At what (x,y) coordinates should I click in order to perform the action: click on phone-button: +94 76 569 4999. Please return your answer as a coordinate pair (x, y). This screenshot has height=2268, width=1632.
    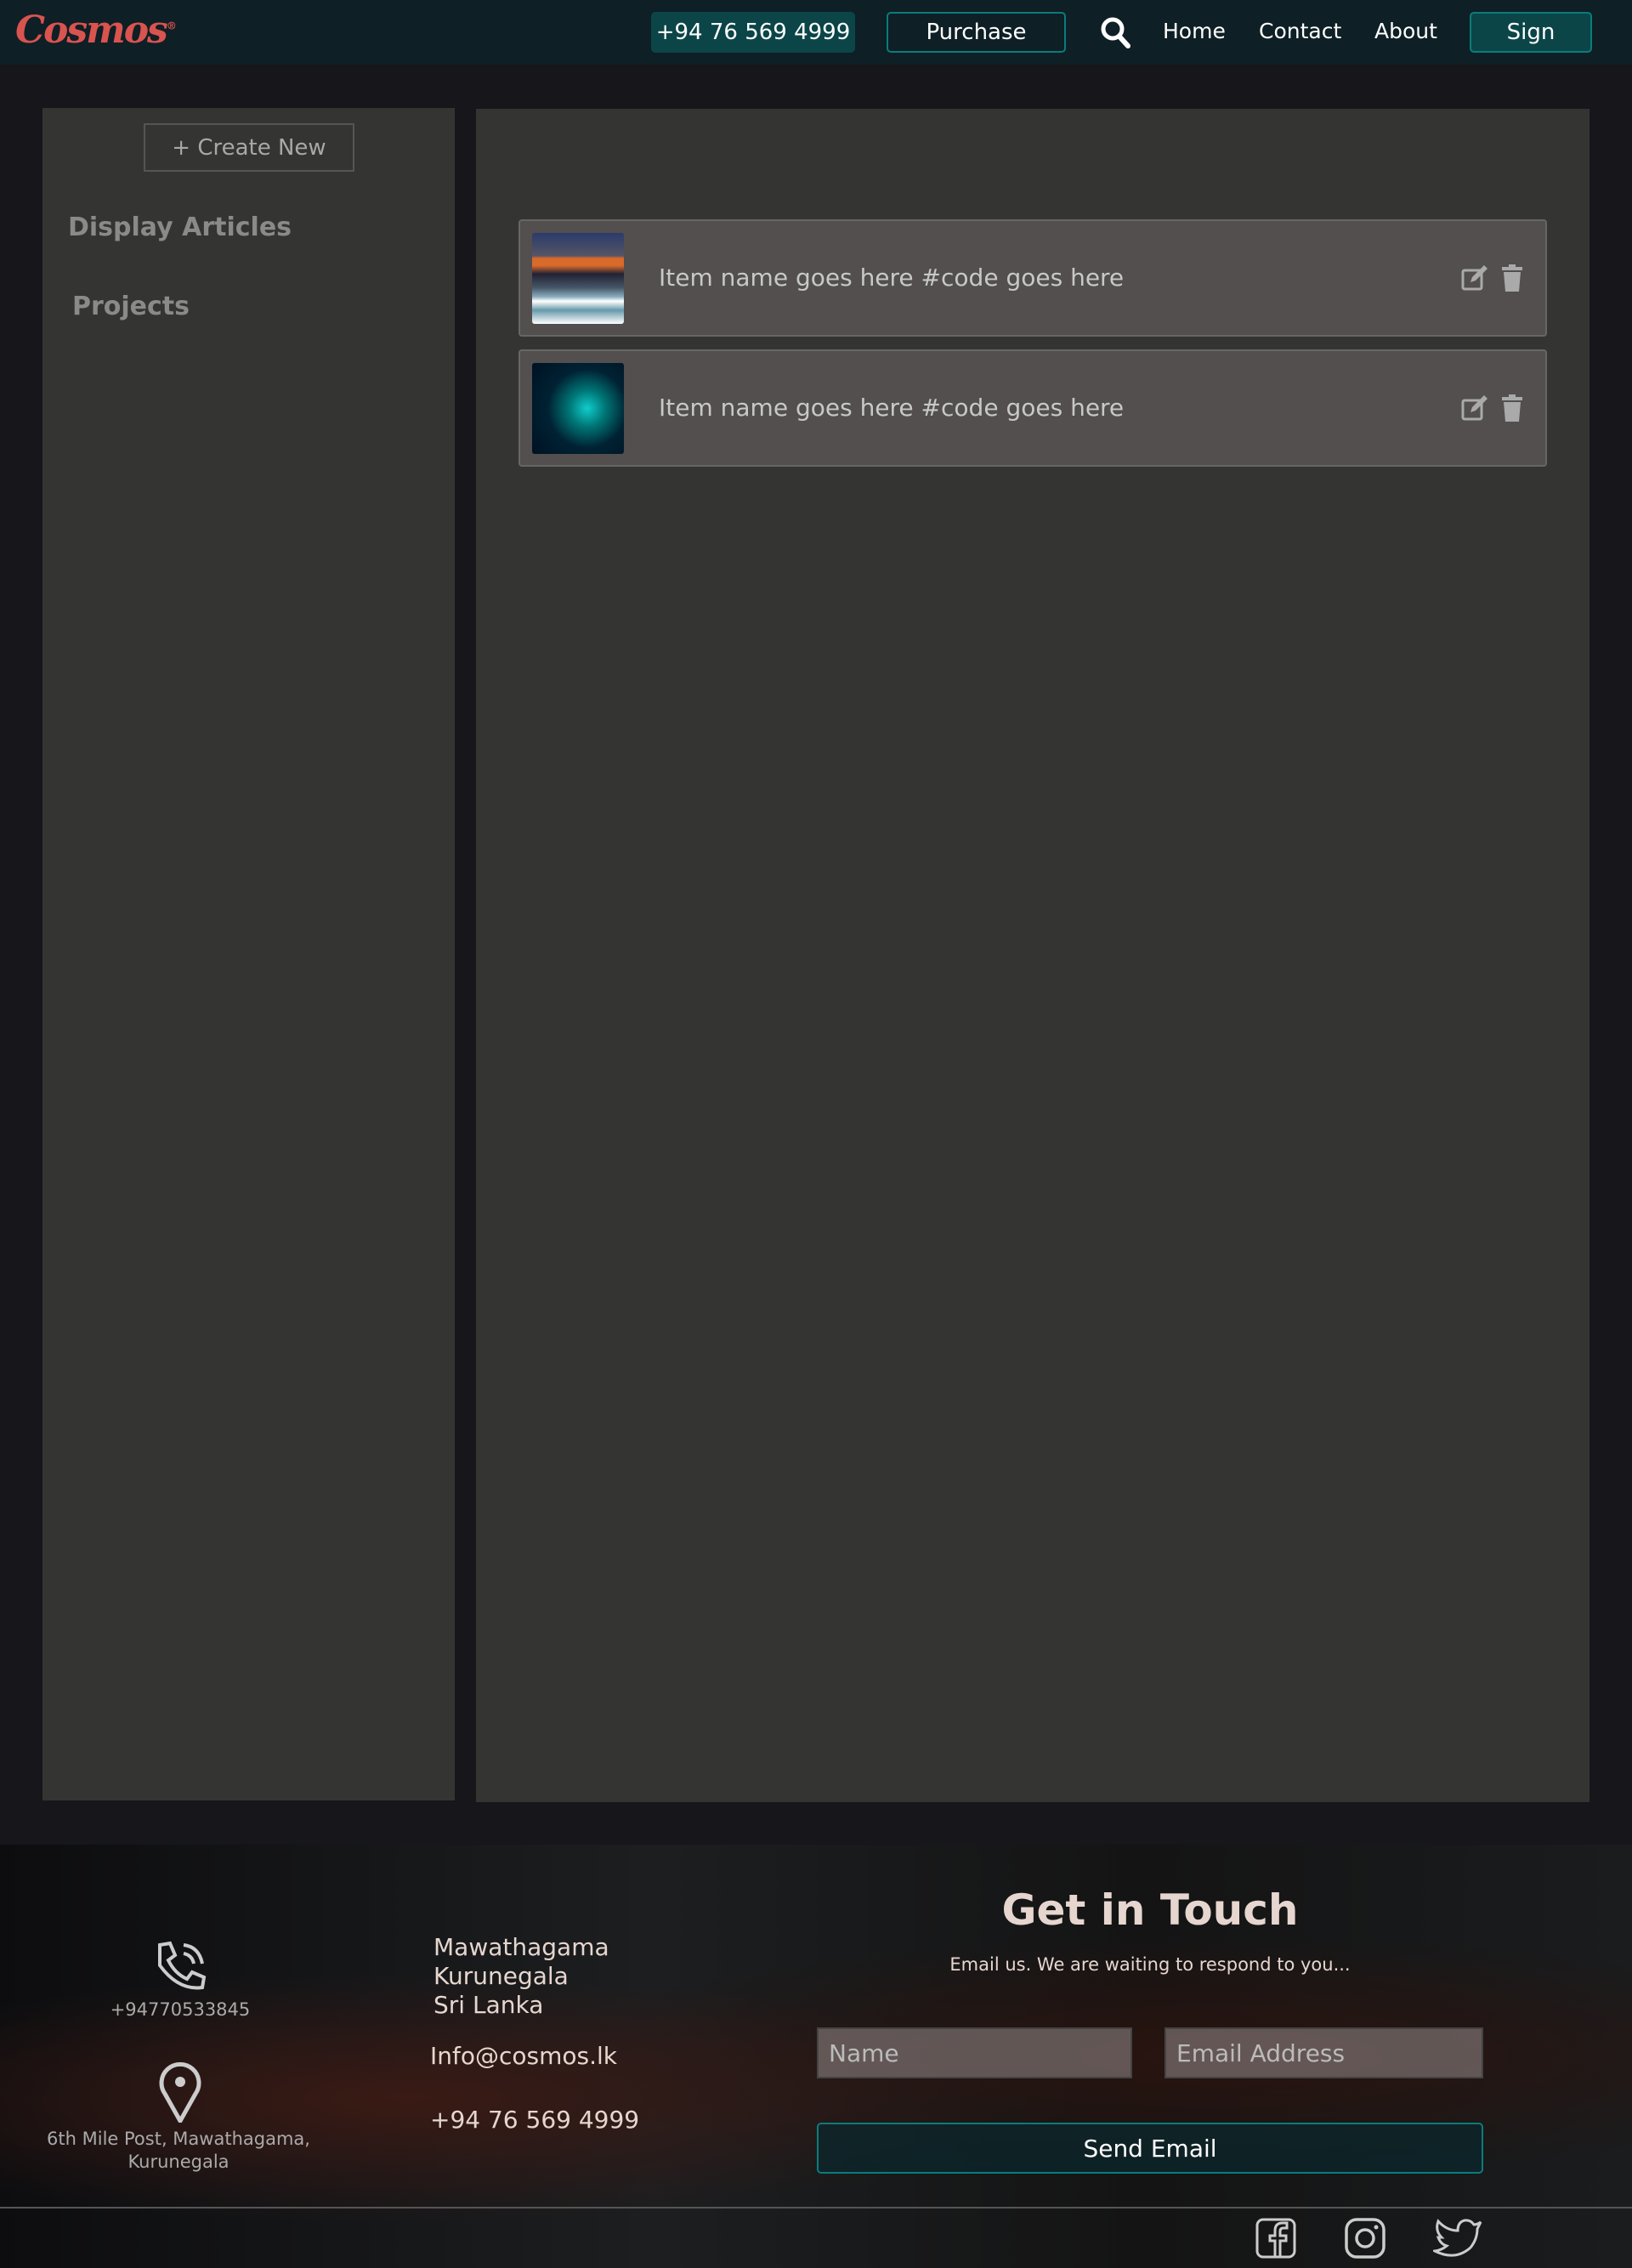
    Looking at the image, I should click on (753, 32).